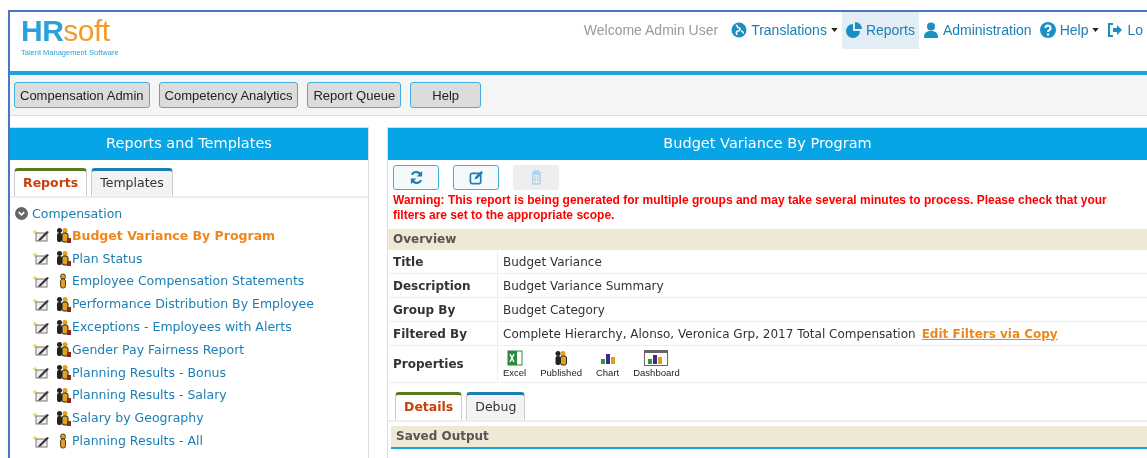 The height and width of the screenshot is (458, 1147). What do you see at coordinates (496, 406) in the screenshot?
I see `tab: Debug` at bounding box center [496, 406].